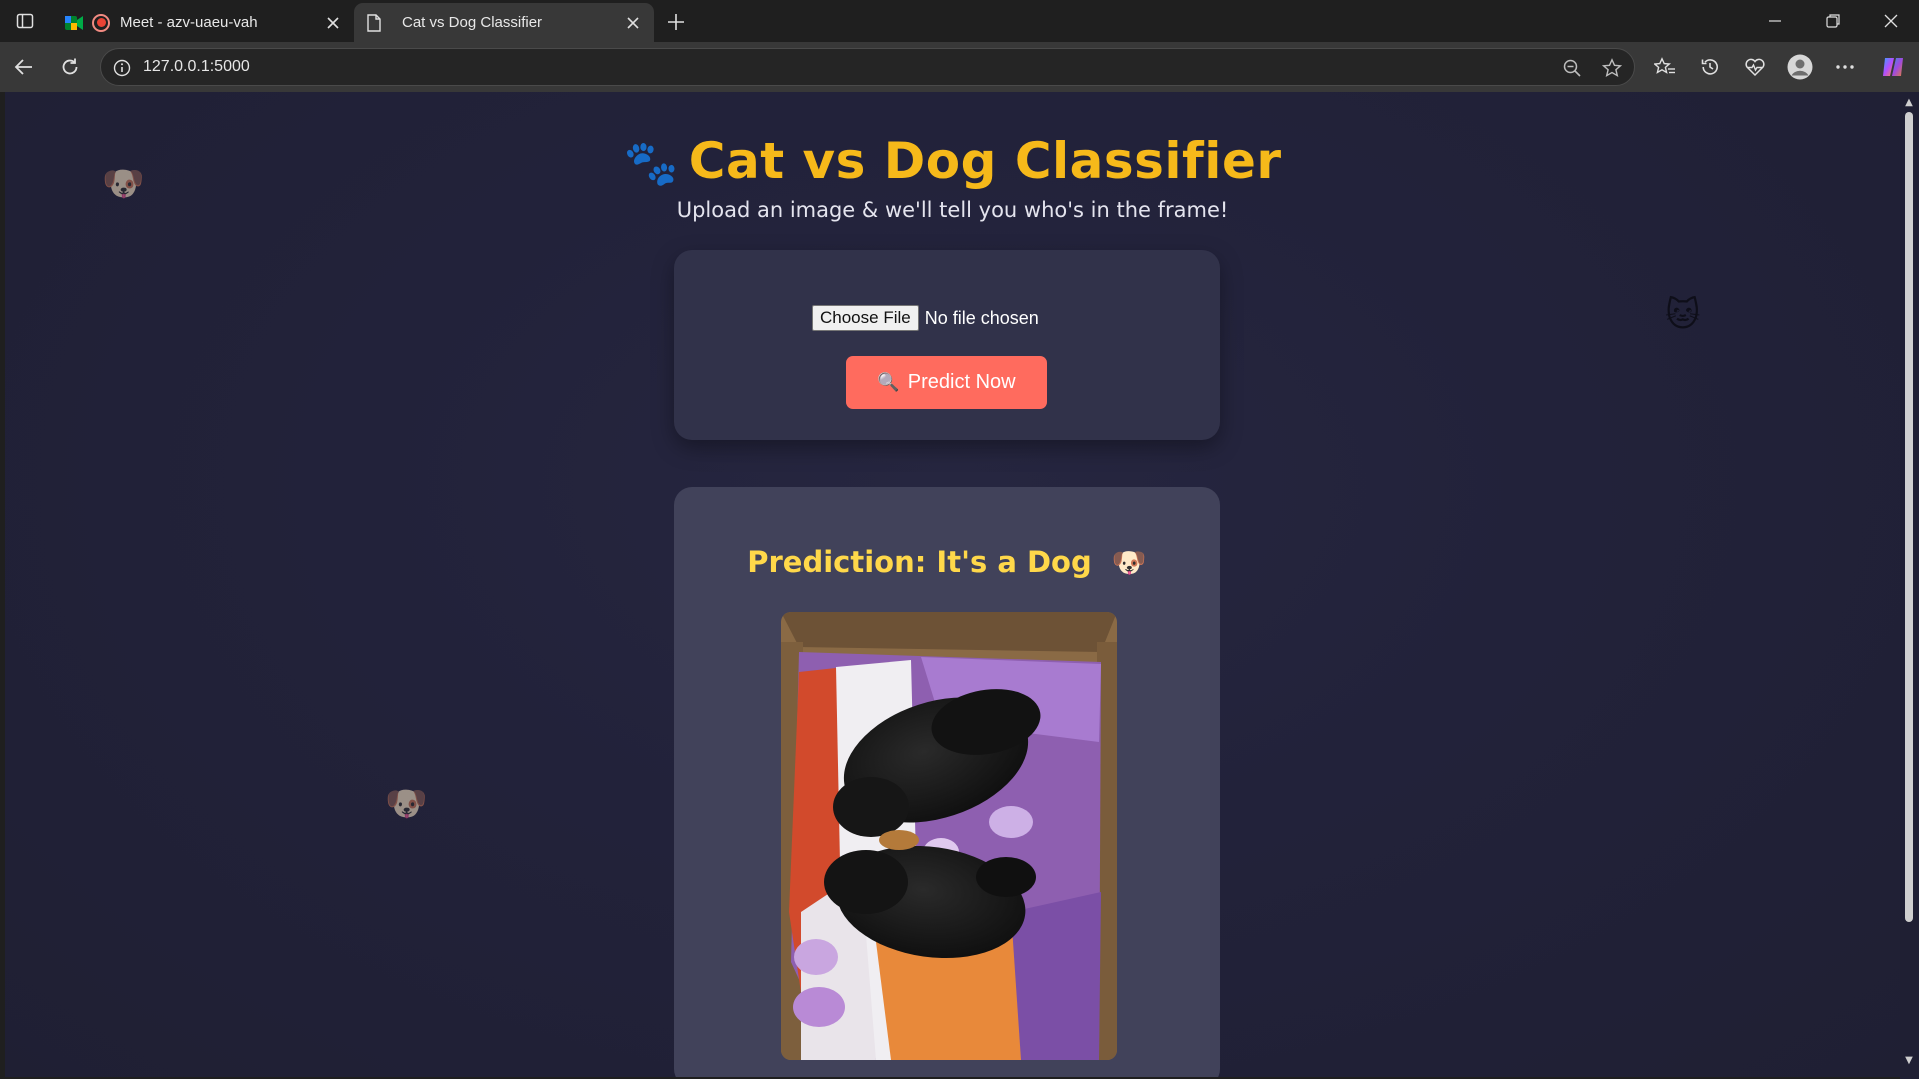  Describe the element at coordinates (1572, 68) in the screenshot. I see `zoom-out-icon` at that location.